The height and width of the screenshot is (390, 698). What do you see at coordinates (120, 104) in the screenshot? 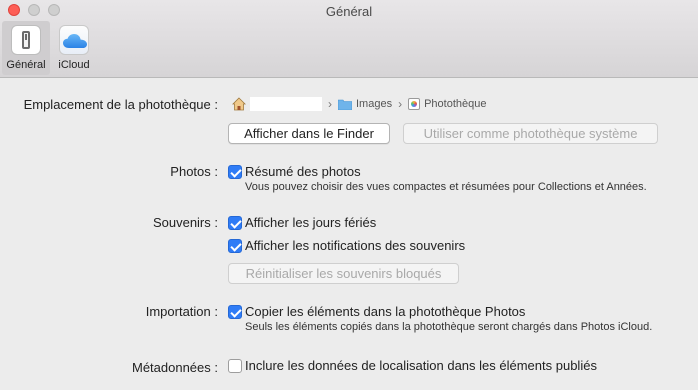
I see `library-location-label: Emplacement de la photothèque :` at bounding box center [120, 104].